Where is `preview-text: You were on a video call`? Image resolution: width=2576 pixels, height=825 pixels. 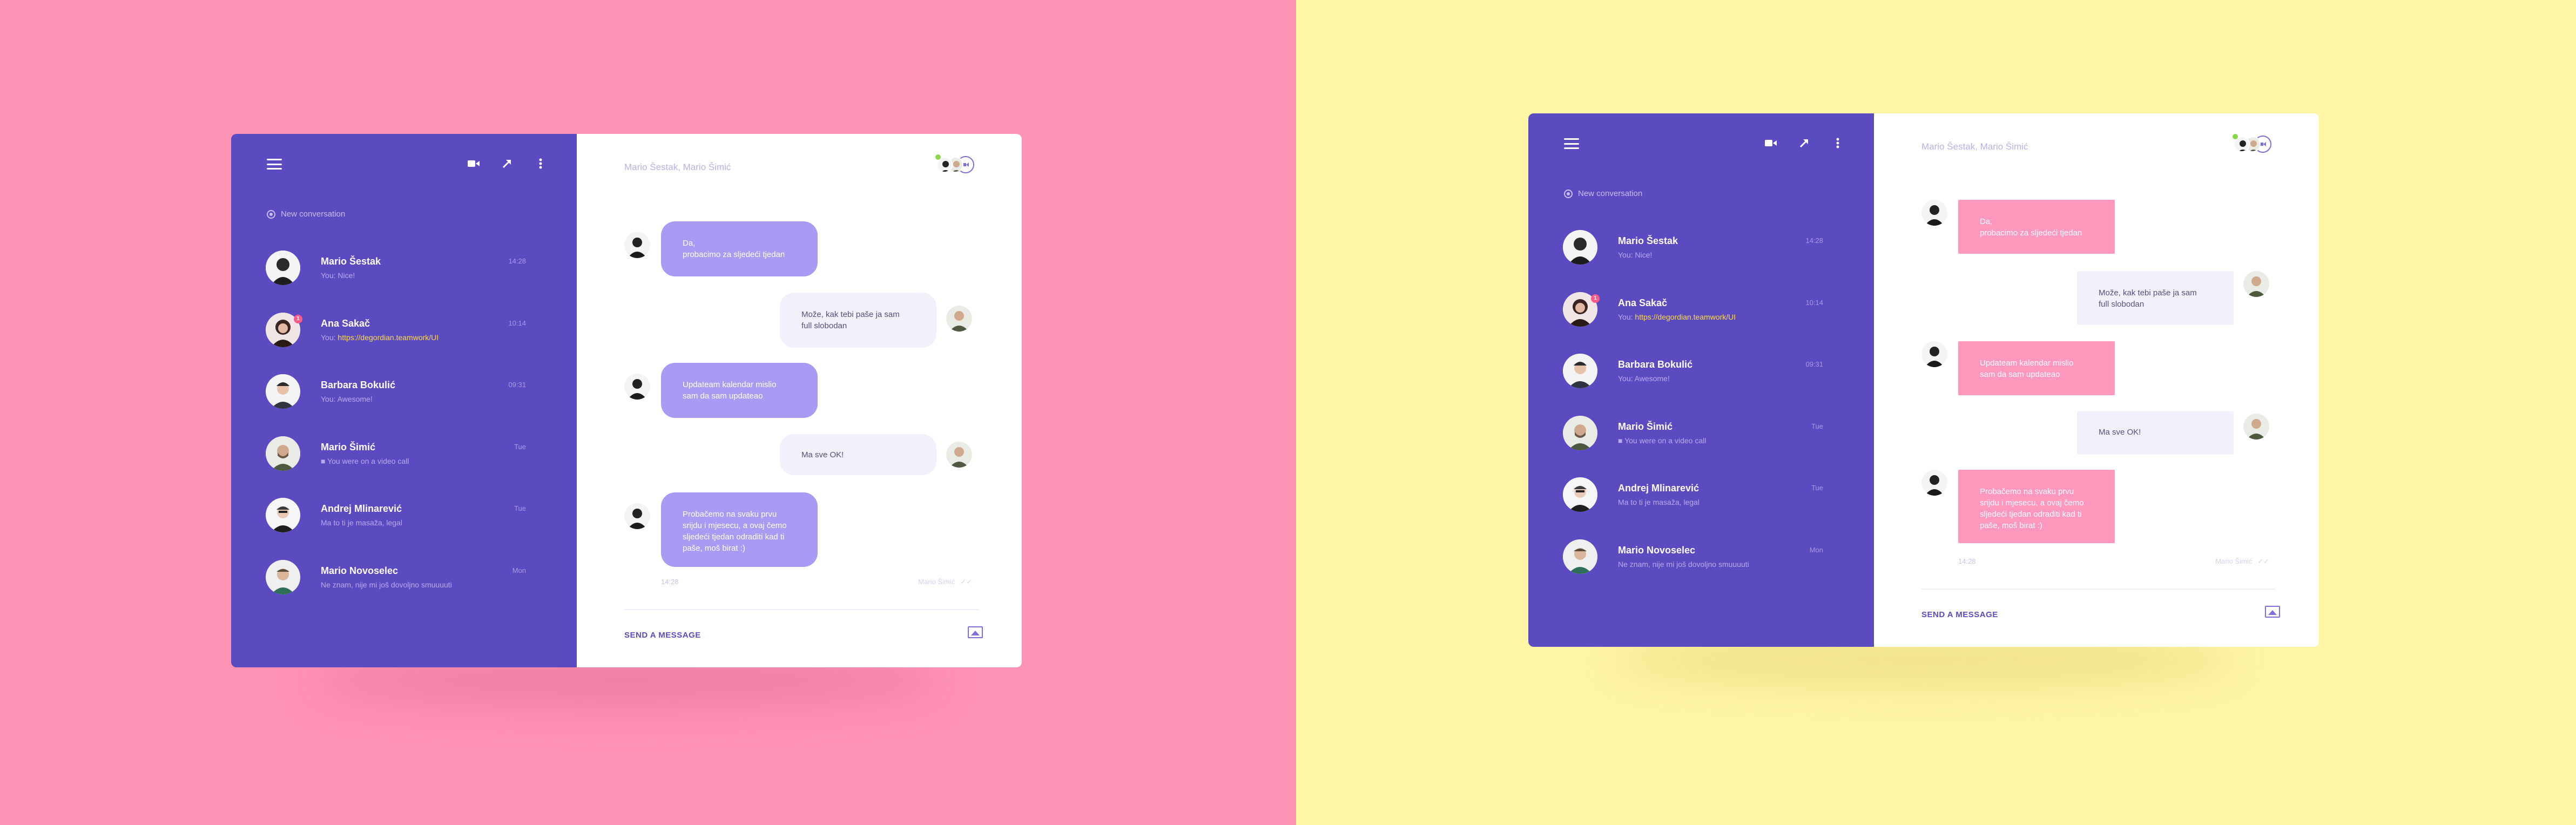 preview-text: You were on a video call is located at coordinates (368, 460).